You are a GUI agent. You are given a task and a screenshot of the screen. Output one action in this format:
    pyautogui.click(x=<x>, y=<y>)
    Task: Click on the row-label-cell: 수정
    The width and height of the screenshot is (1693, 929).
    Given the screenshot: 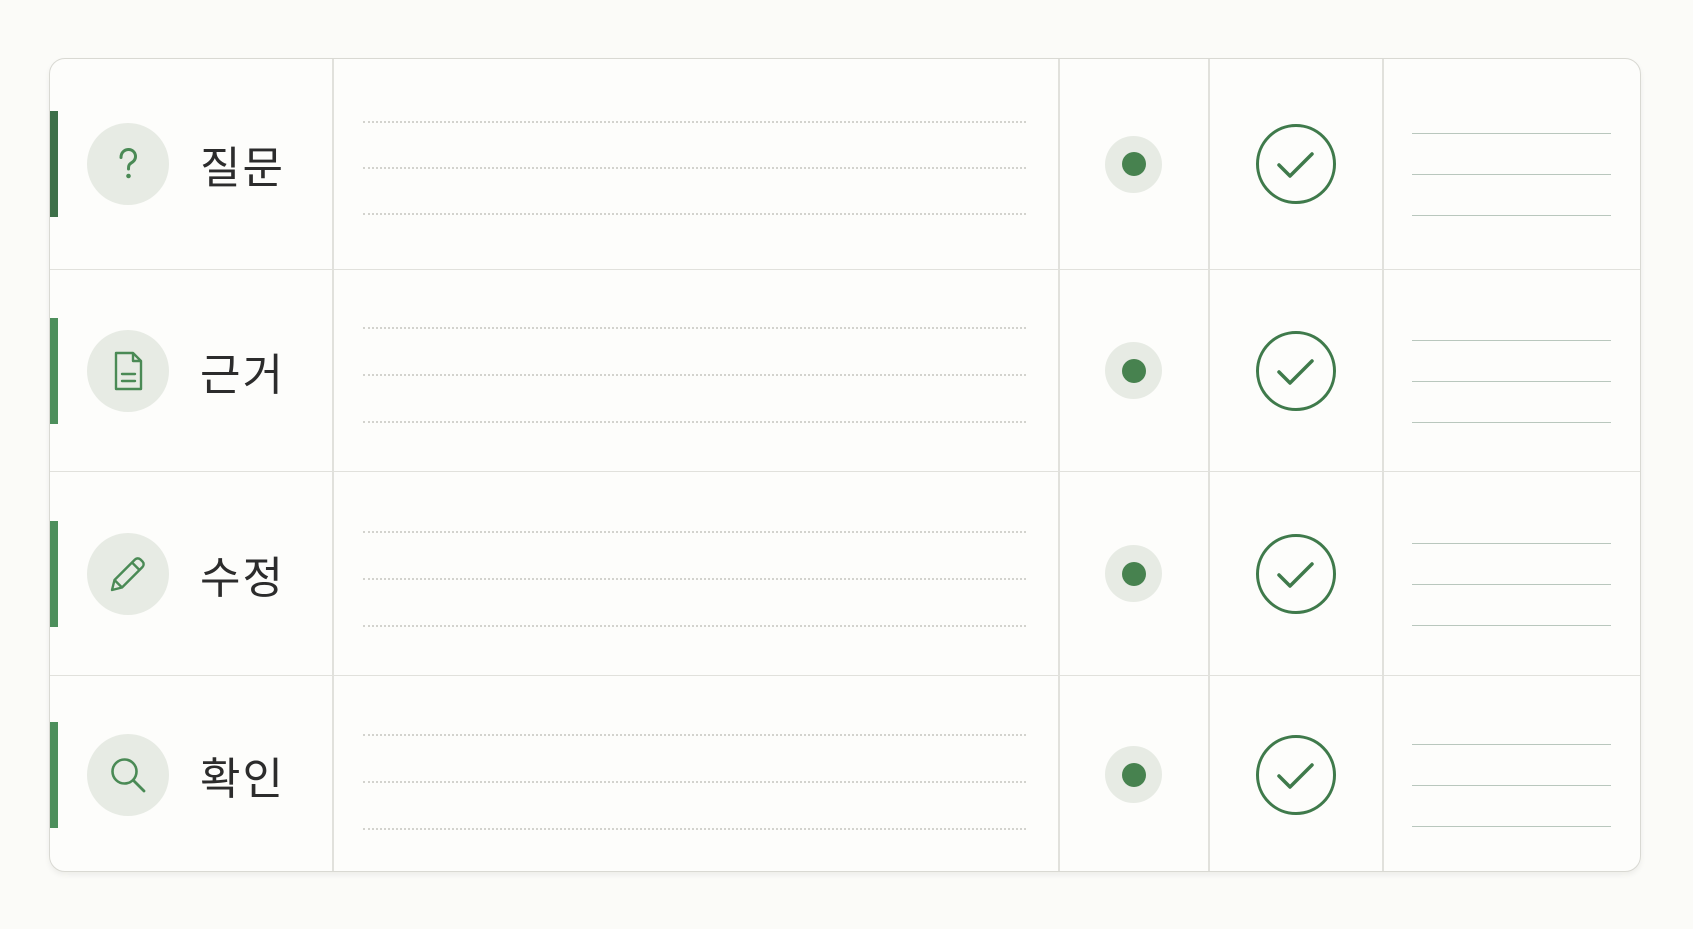 What is the action you would take?
    pyautogui.click(x=191, y=573)
    